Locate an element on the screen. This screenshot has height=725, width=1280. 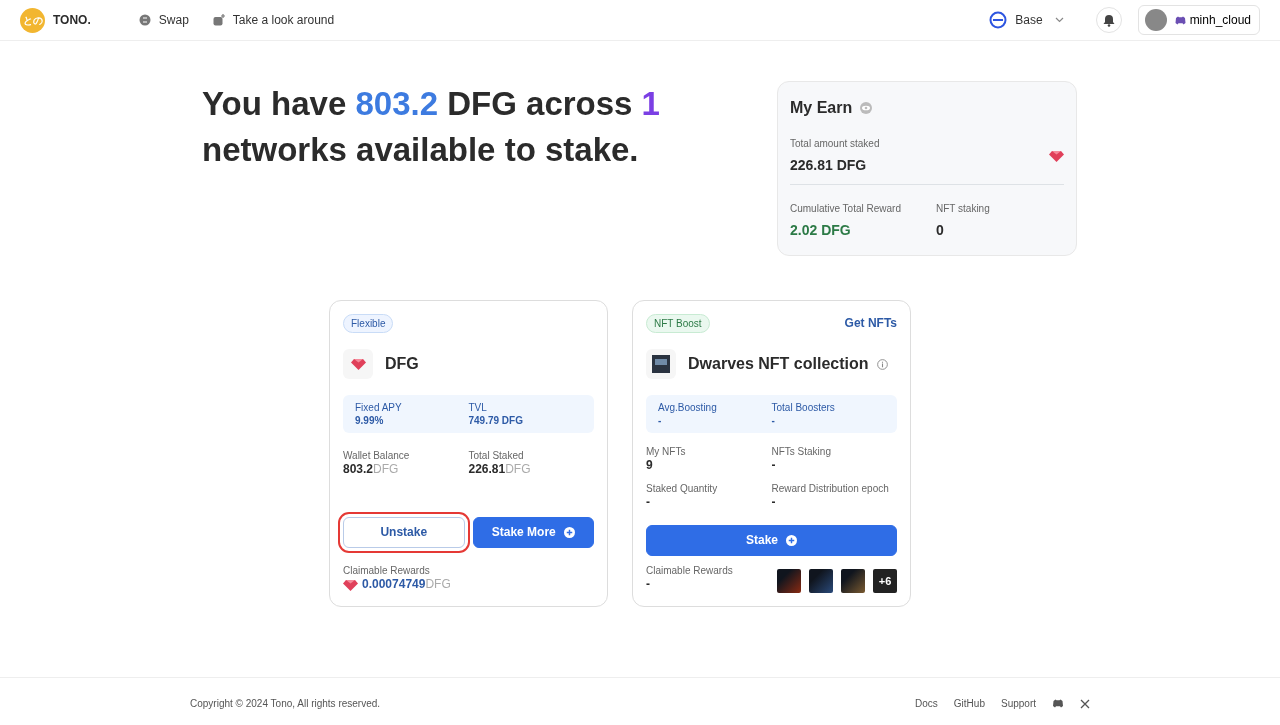
chevron-down-icon is located at coordinates (1059, 20).